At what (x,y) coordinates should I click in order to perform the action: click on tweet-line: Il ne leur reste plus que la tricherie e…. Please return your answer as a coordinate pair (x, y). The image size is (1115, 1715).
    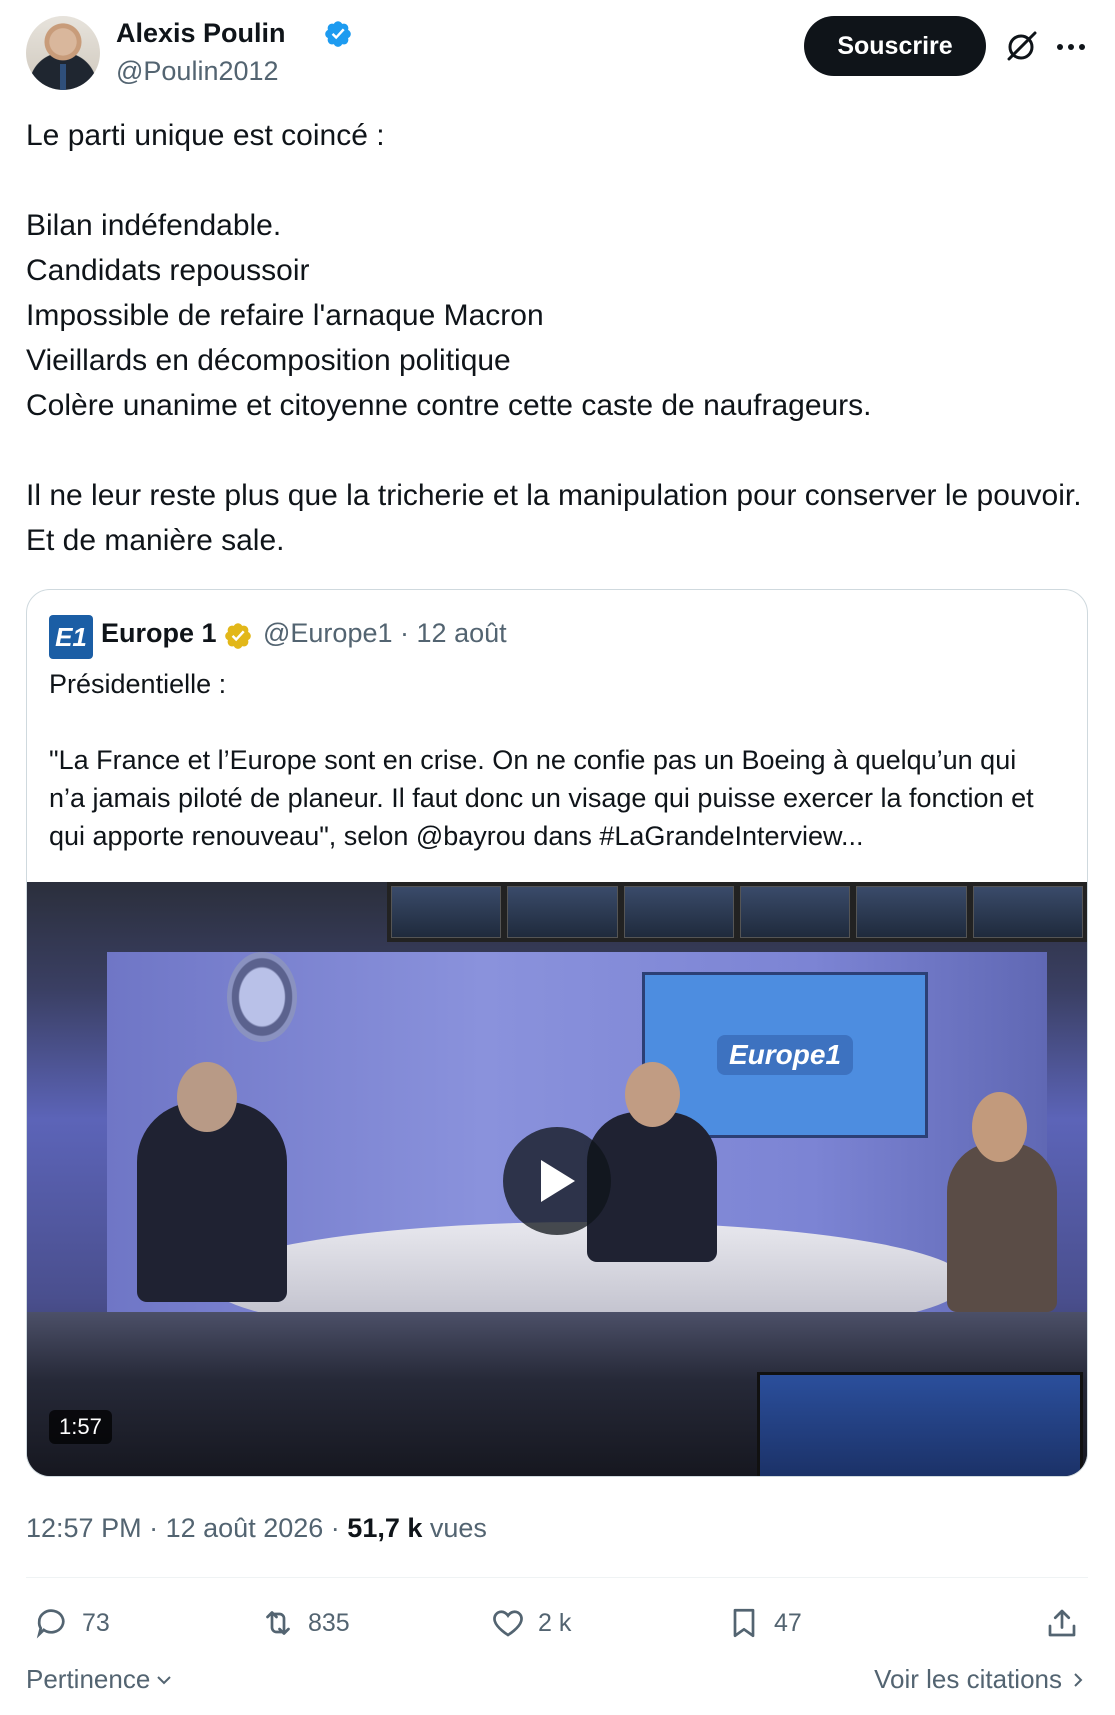
    Looking at the image, I should click on (554, 518).